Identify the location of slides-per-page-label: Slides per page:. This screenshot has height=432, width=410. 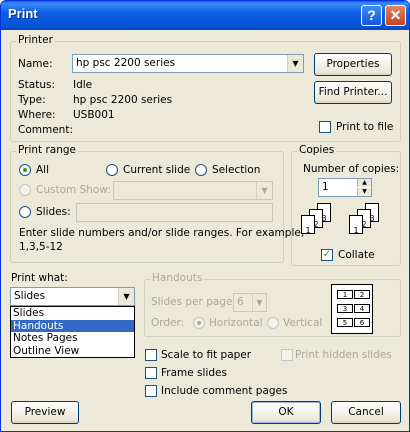
(193, 302).